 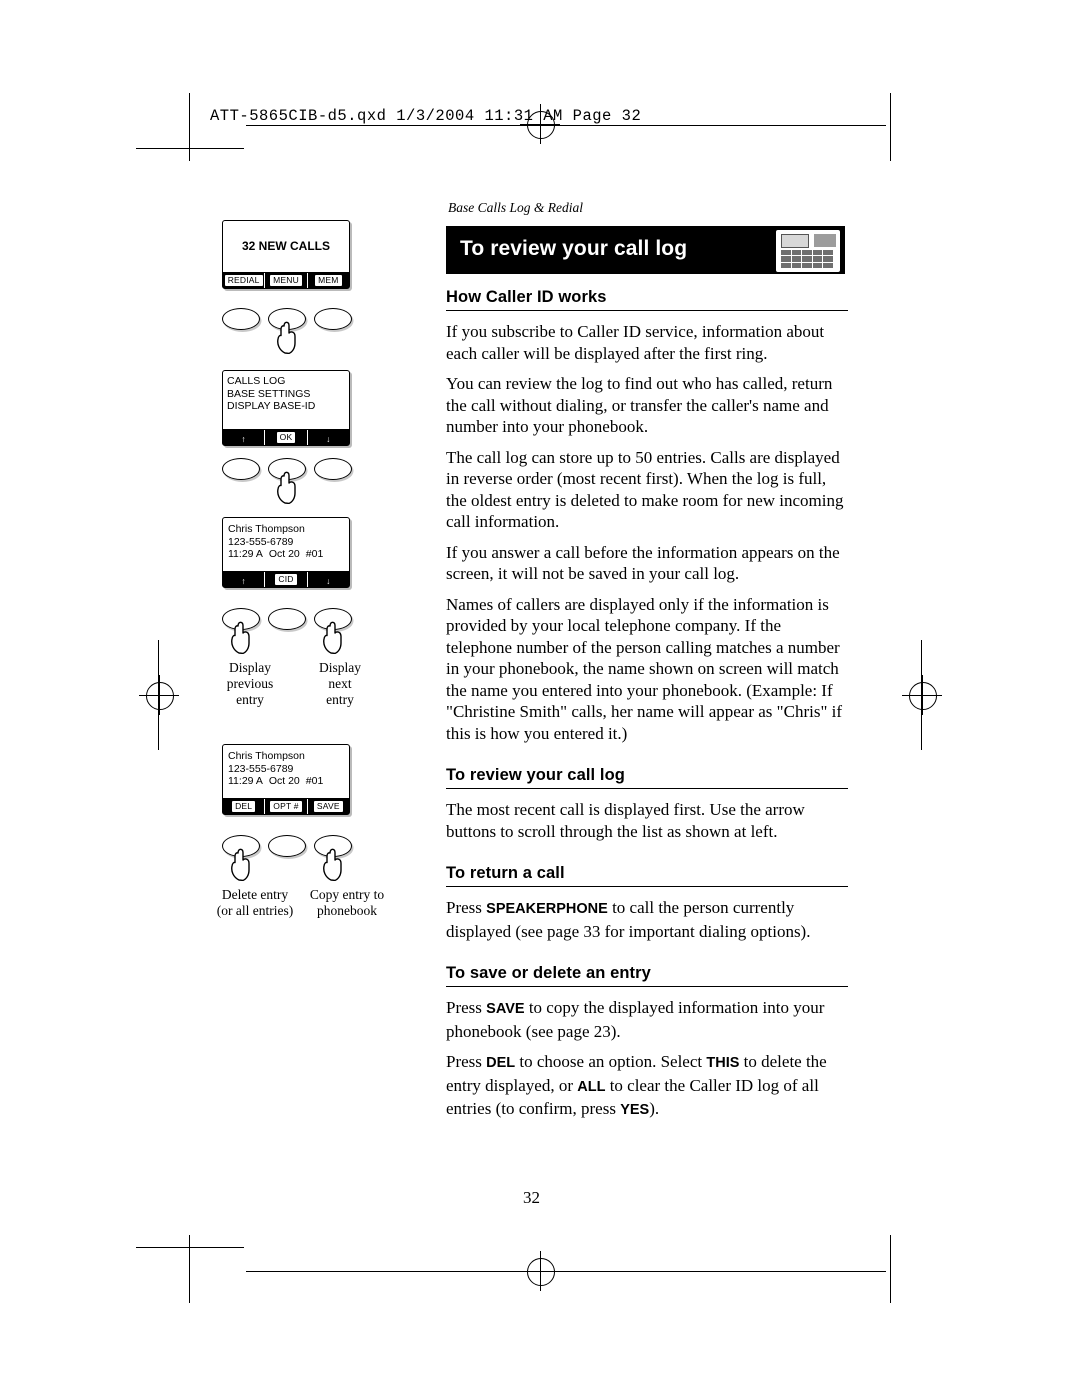 What do you see at coordinates (890, 1269) in the screenshot?
I see `crop-mark-bottom-right-vertical` at bounding box center [890, 1269].